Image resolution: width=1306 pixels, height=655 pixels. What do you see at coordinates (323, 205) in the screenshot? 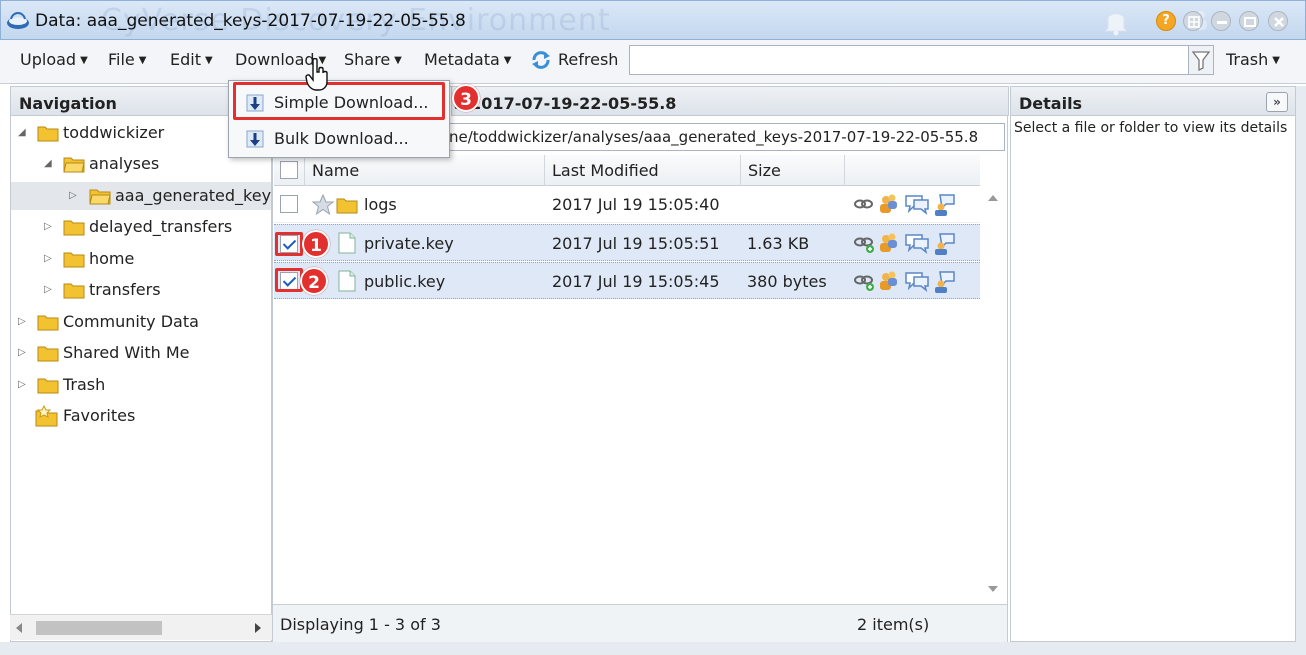
I see `favorite-star-icon` at bounding box center [323, 205].